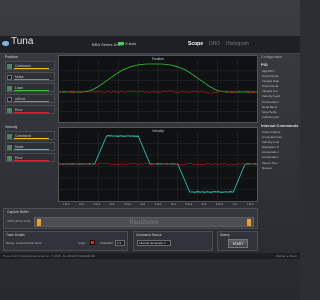 This screenshot has height=300, width=320. What do you see at coordinates (149, 235) in the screenshot?
I see `command-source-title: Command Source` at bounding box center [149, 235].